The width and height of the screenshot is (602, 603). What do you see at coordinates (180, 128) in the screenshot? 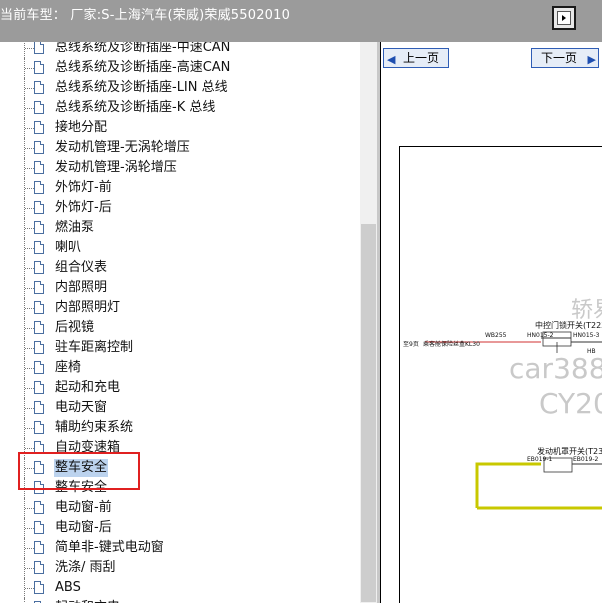
I see `tree-item: 接地分配` at bounding box center [180, 128].